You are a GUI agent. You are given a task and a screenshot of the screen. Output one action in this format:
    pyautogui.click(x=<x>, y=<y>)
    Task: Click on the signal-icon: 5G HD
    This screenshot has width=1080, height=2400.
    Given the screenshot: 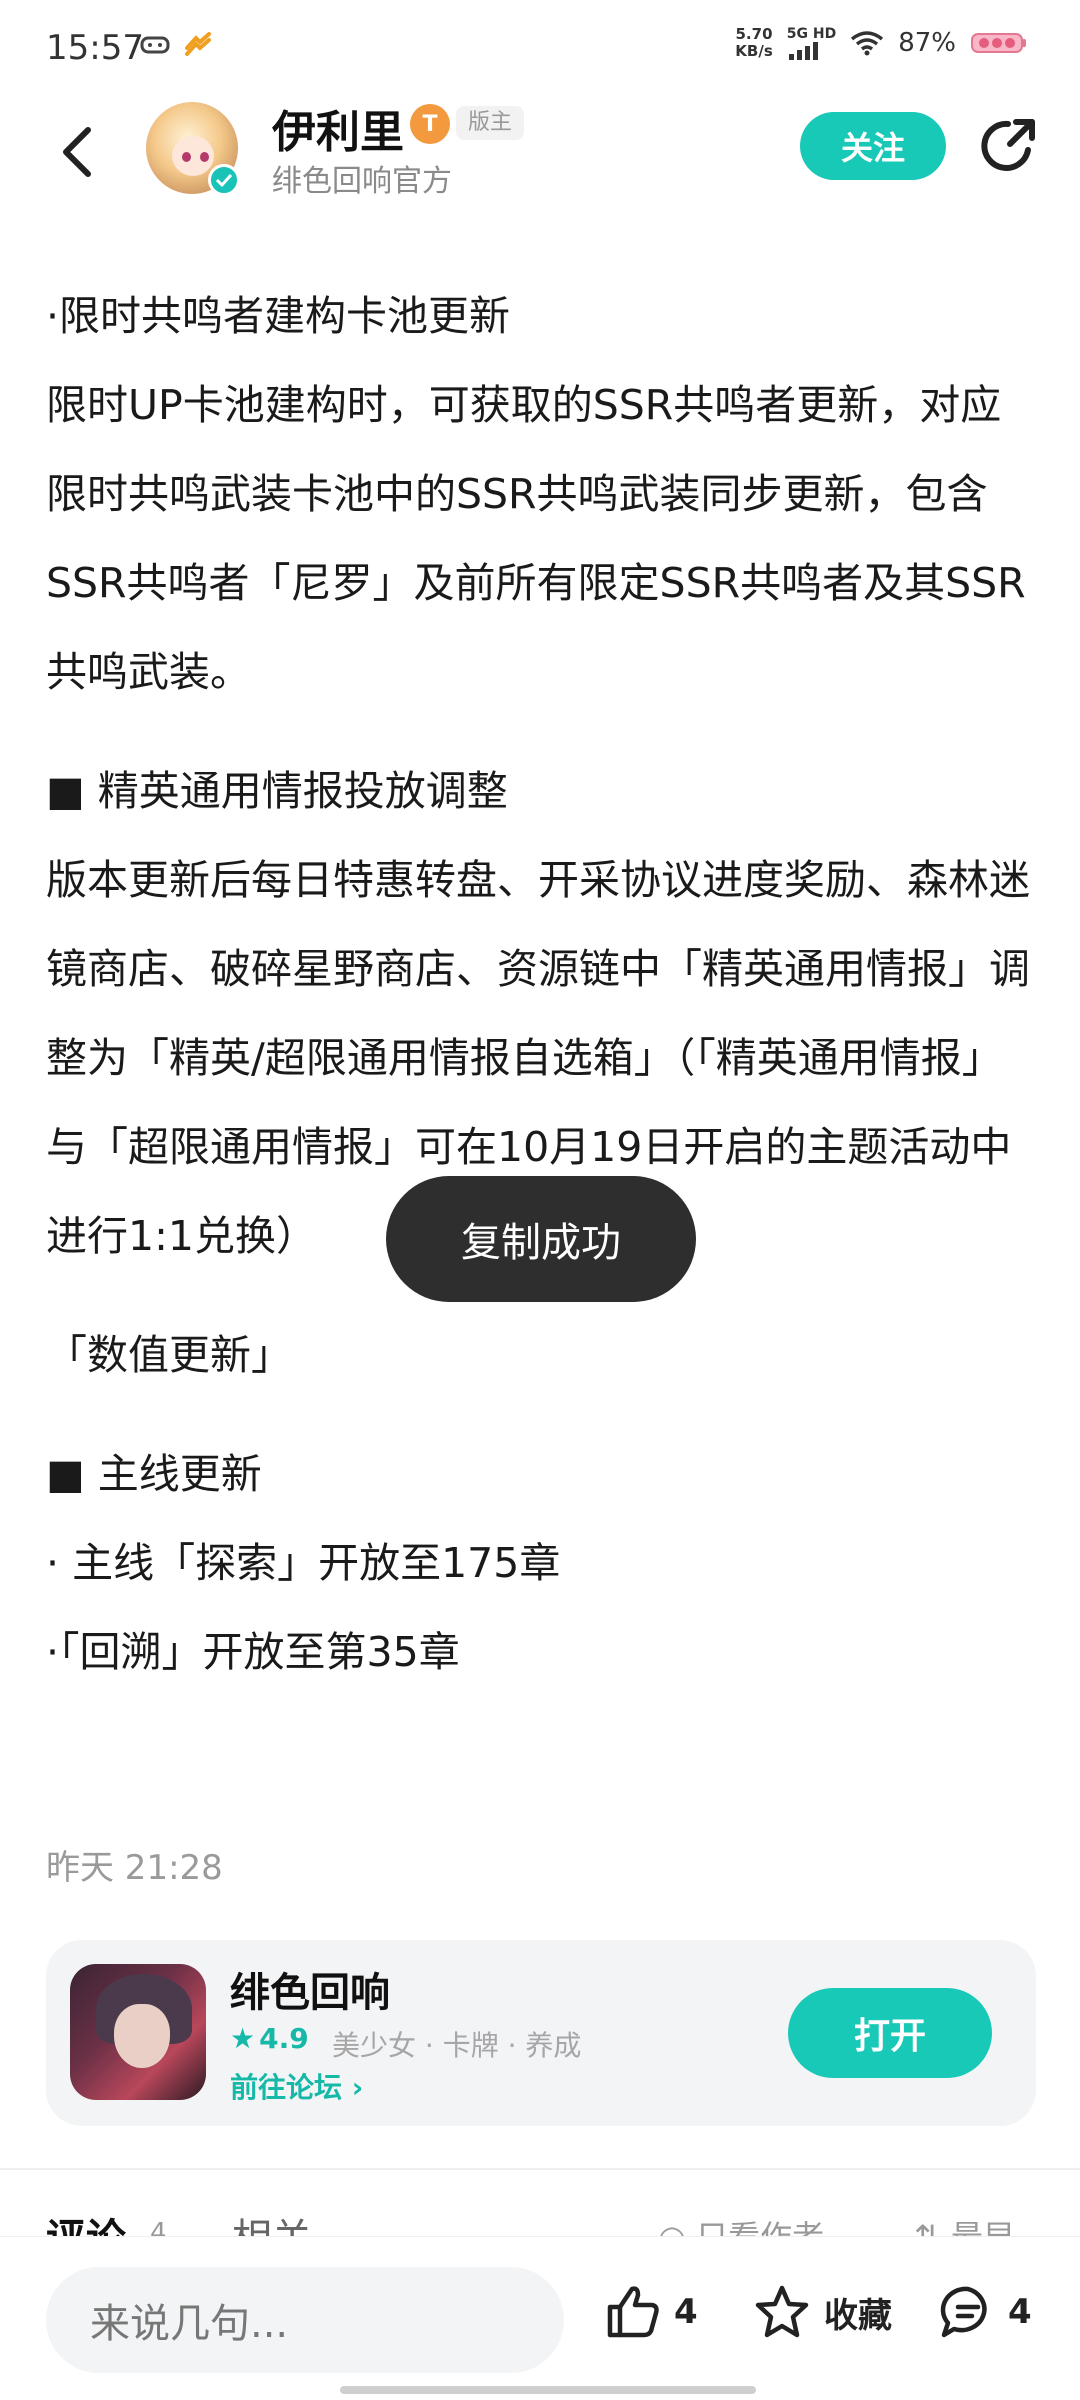 What is the action you would take?
    pyautogui.click(x=811, y=43)
    